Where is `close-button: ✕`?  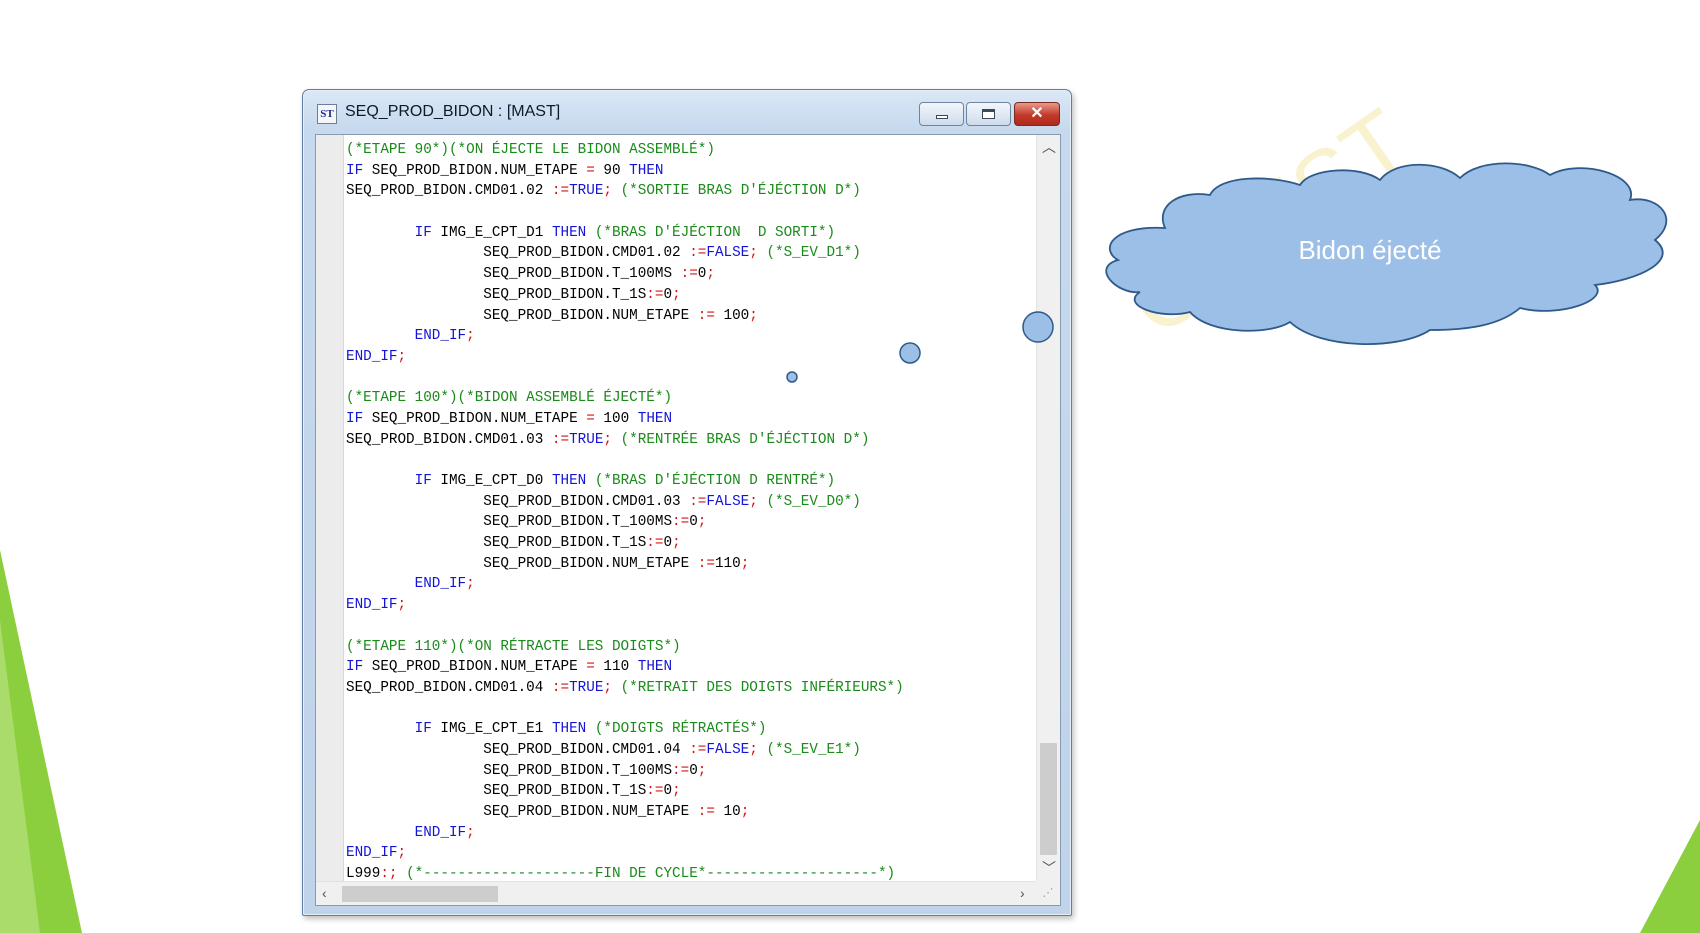
close-button: ✕ is located at coordinates (1037, 114).